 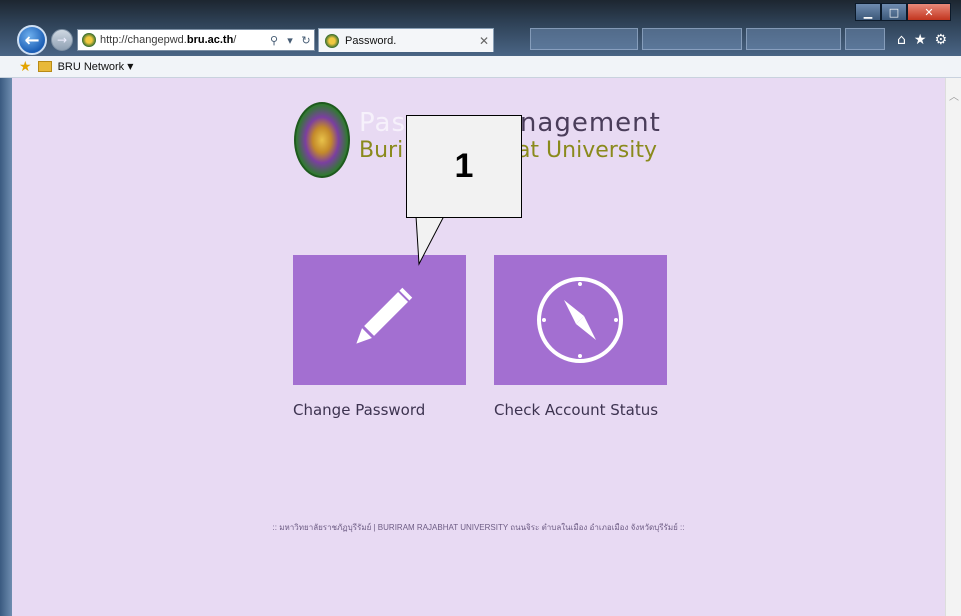 I want to click on site-favicon-icon, so click(x=89, y=40).